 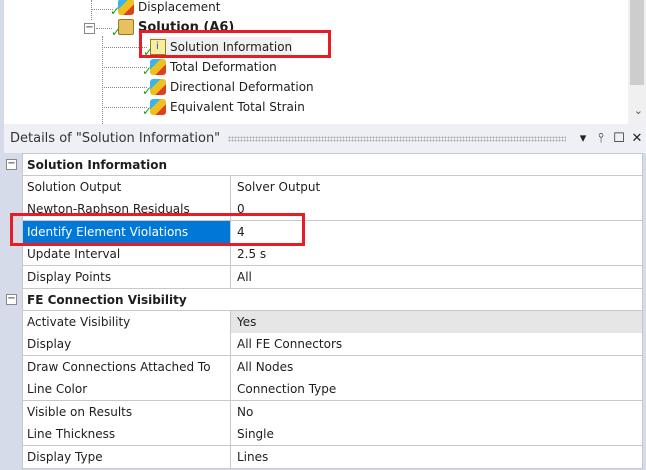 What do you see at coordinates (165, 9) in the screenshot?
I see `tree-item-displacement: ✓ Displacement` at bounding box center [165, 9].